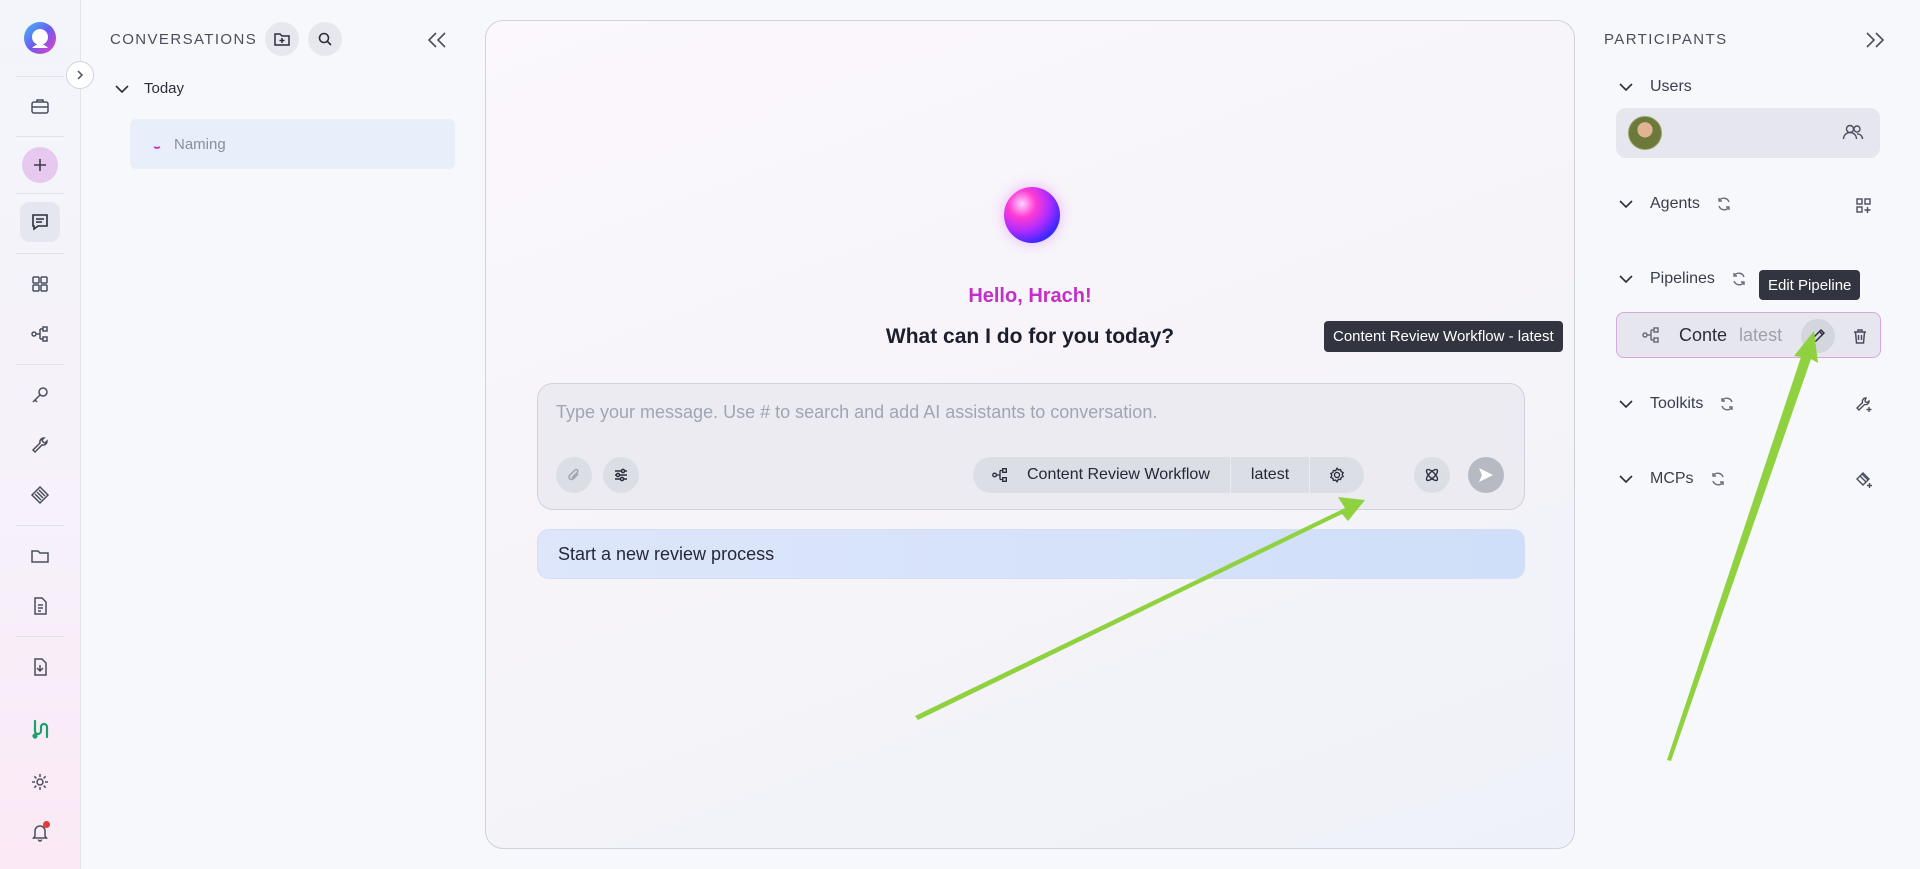  Describe the element at coordinates (1030, 296) in the screenshot. I see `greeting-text: Hello, Hrach!` at that location.